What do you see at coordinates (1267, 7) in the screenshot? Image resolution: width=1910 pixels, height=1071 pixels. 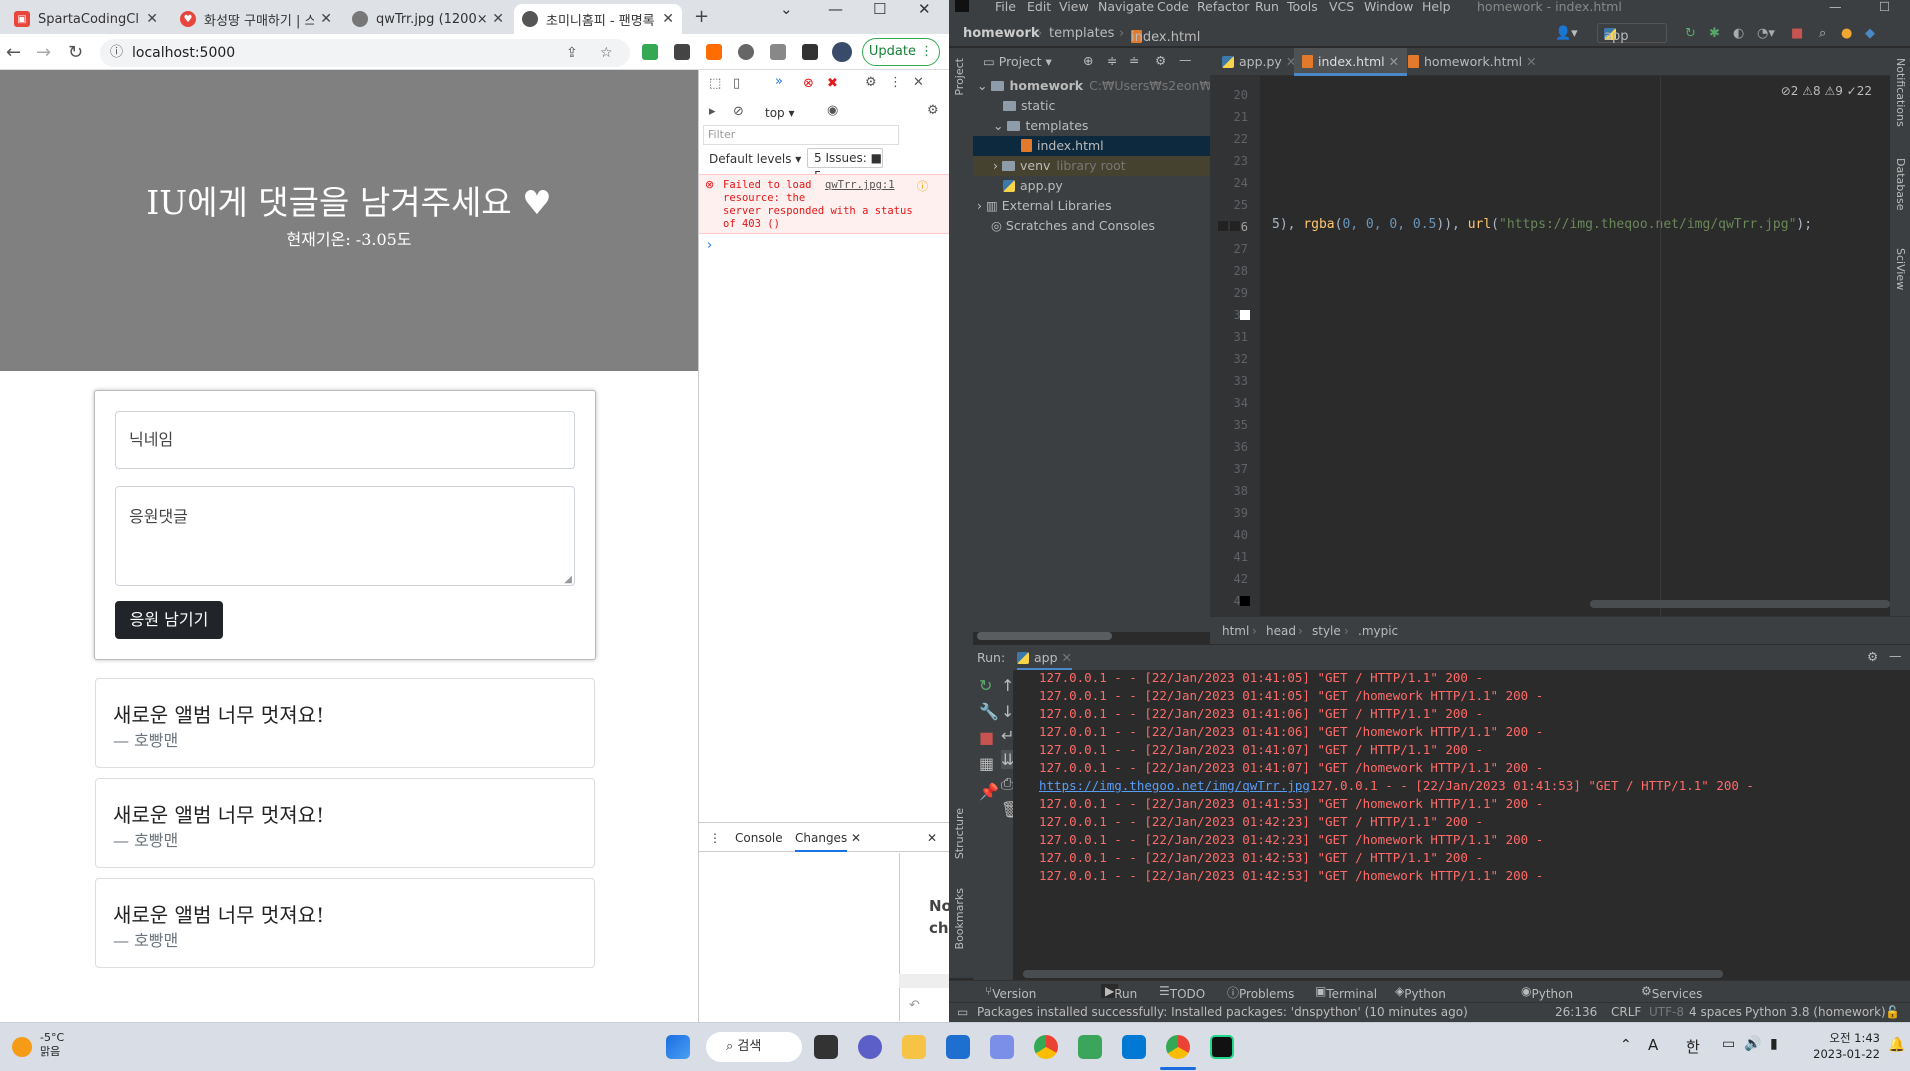 I see `menu-run: Run` at bounding box center [1267, 7].